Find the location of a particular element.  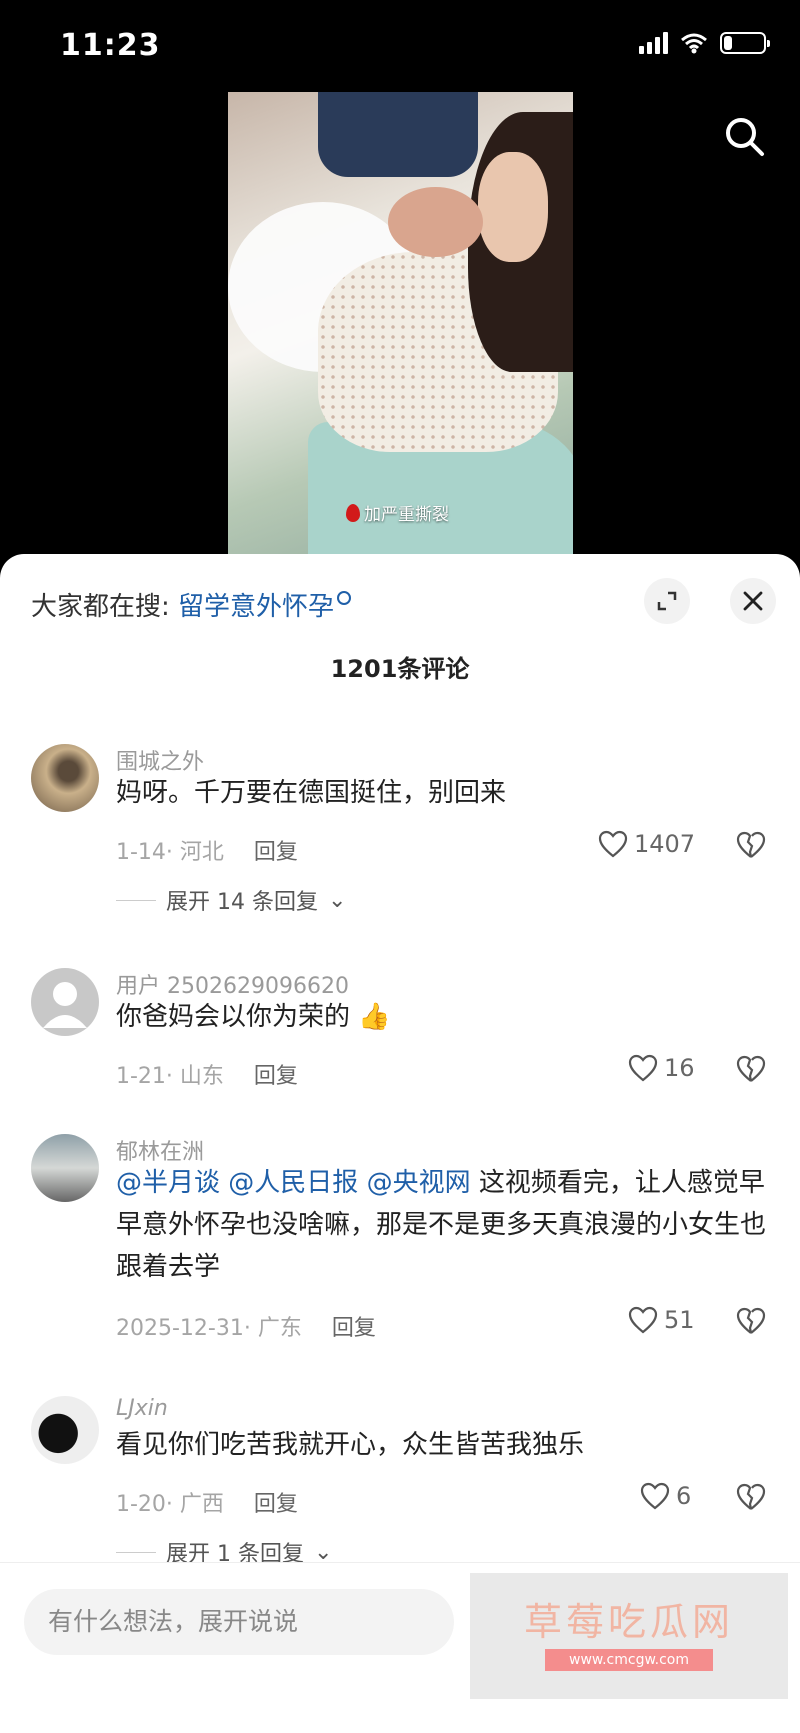

comment-meta: 2025-12-31· 广东 回复 is located at coordinates (246, 1326).